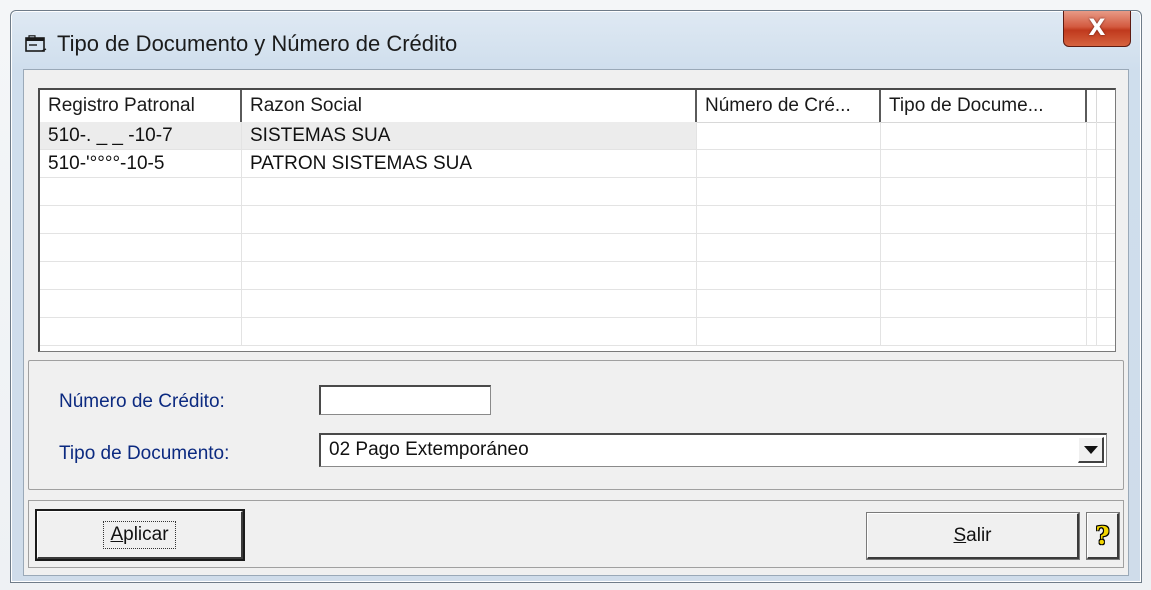  What do you see at coordinates (141, 163) in the screenshot?
I see `cell-registro: 510-'°°°°-10-5` at bounding box center [141, 163].